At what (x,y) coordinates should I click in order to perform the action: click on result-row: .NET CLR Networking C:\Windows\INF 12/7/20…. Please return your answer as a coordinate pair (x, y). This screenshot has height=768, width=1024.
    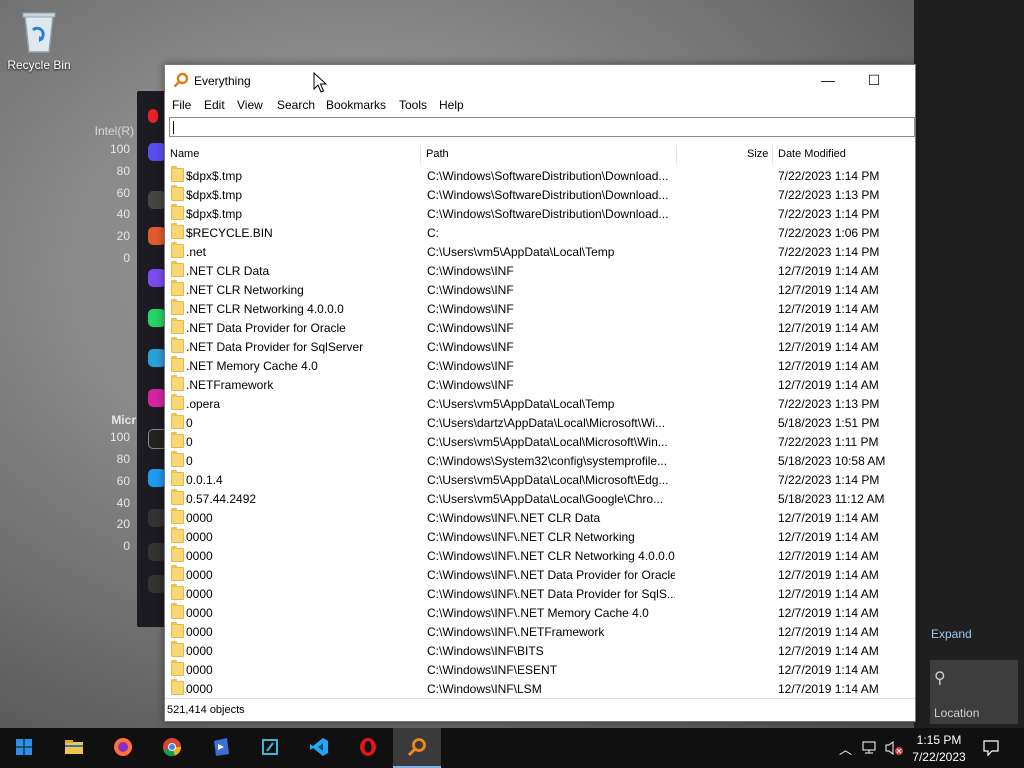
    Looking at the image, I should click on (540, 289).